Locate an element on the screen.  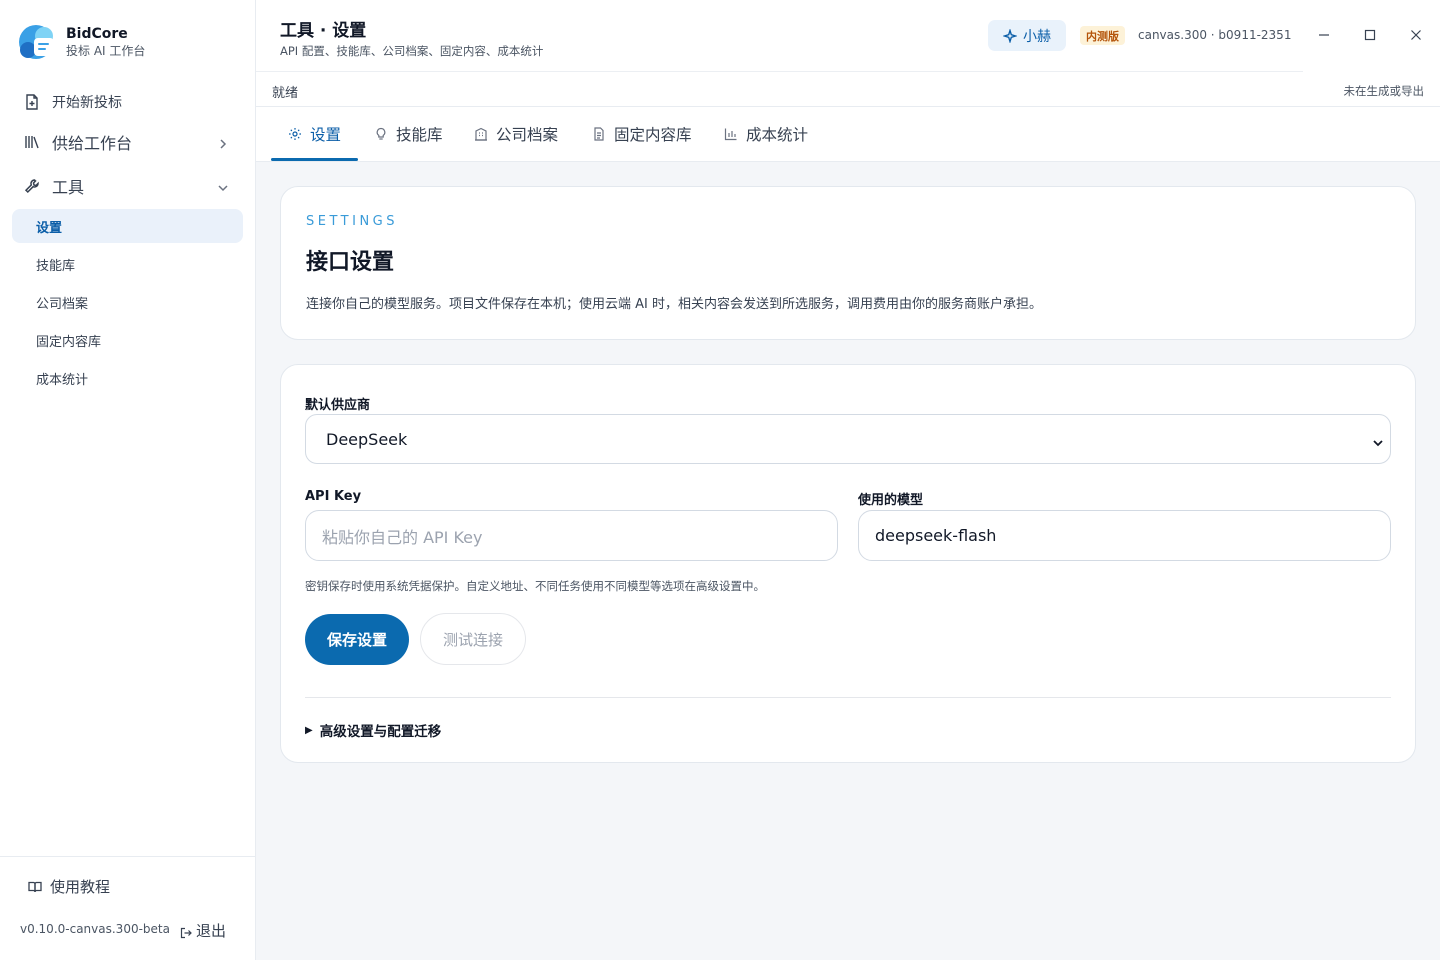
close-icon is located at coordinates (1416, 35).